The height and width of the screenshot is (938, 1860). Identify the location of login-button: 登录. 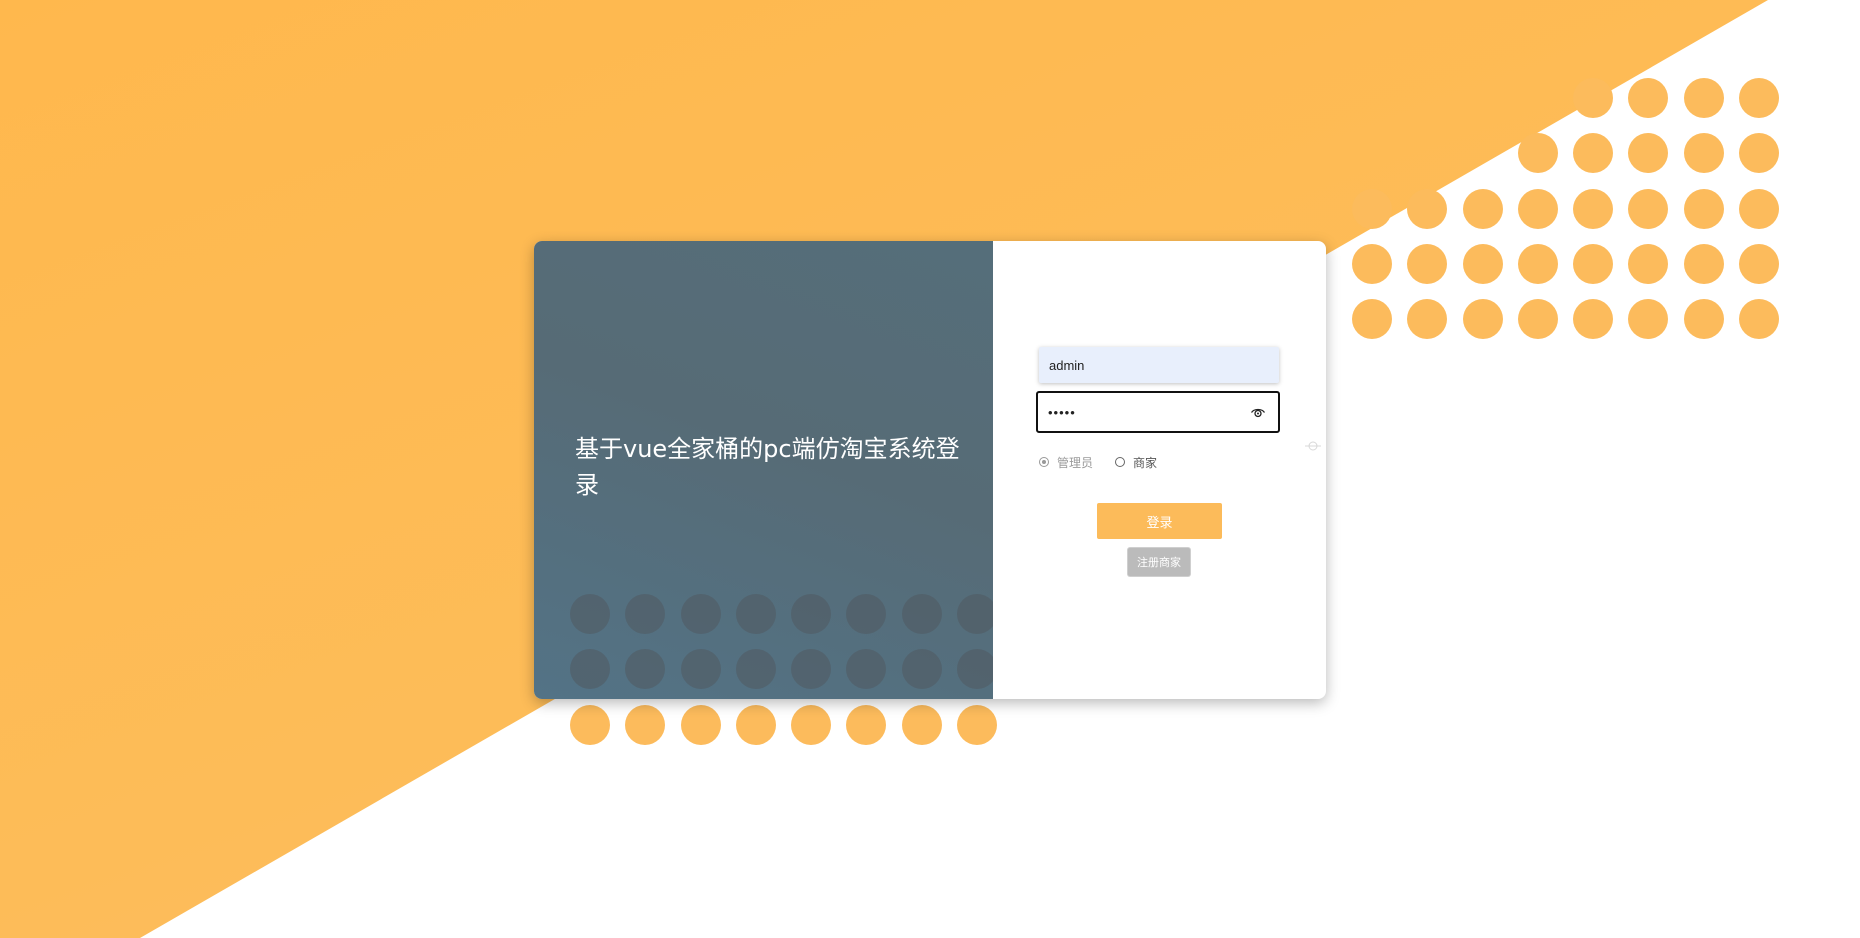
(1159, 521).